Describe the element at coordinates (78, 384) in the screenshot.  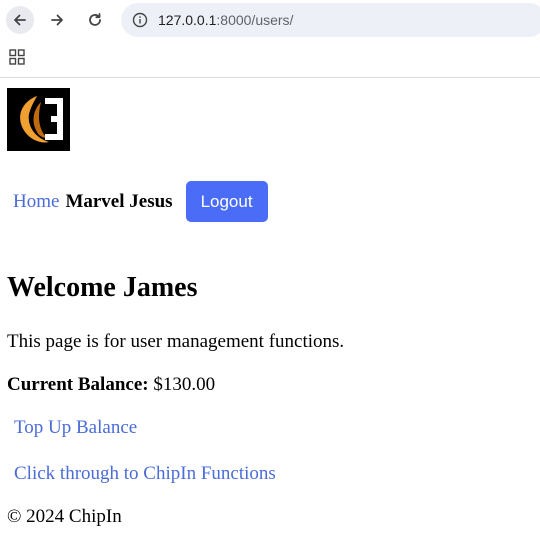
I see `balance-label: Current Balance:` at that location.